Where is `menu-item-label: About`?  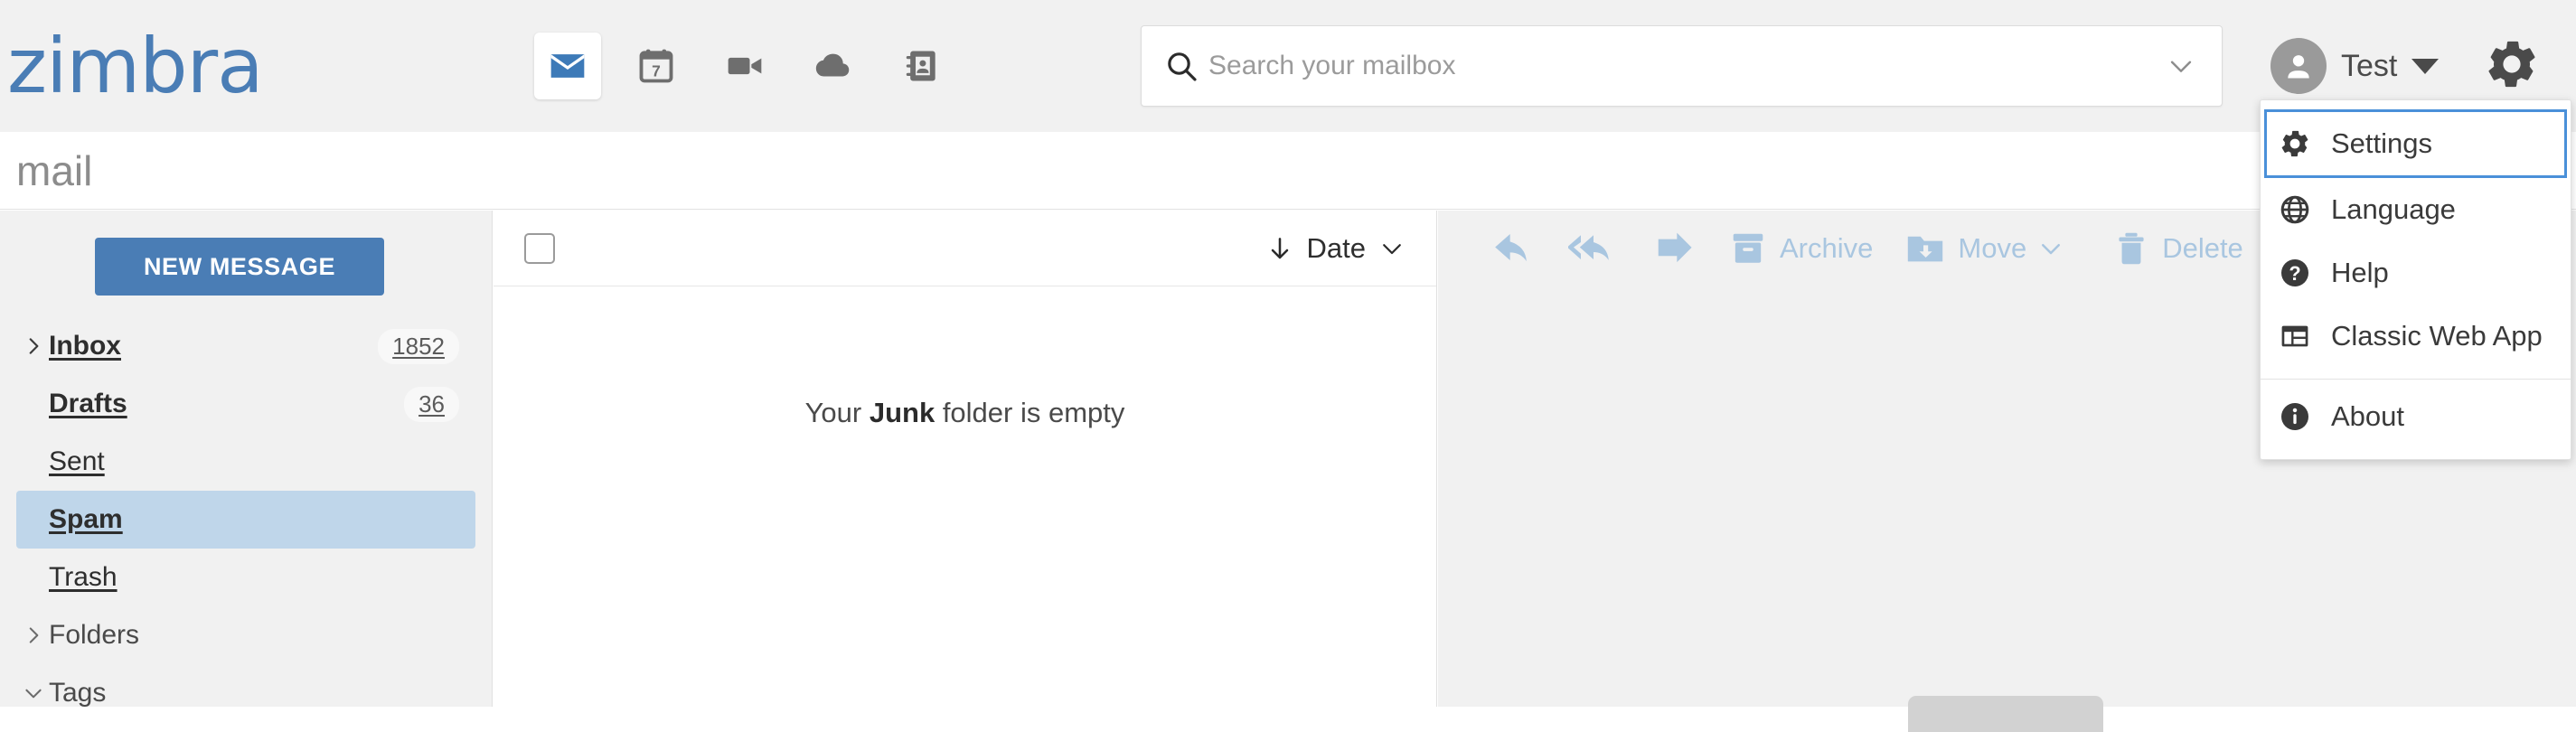
menu-item-label: About is located at coordinates (2368, 416).